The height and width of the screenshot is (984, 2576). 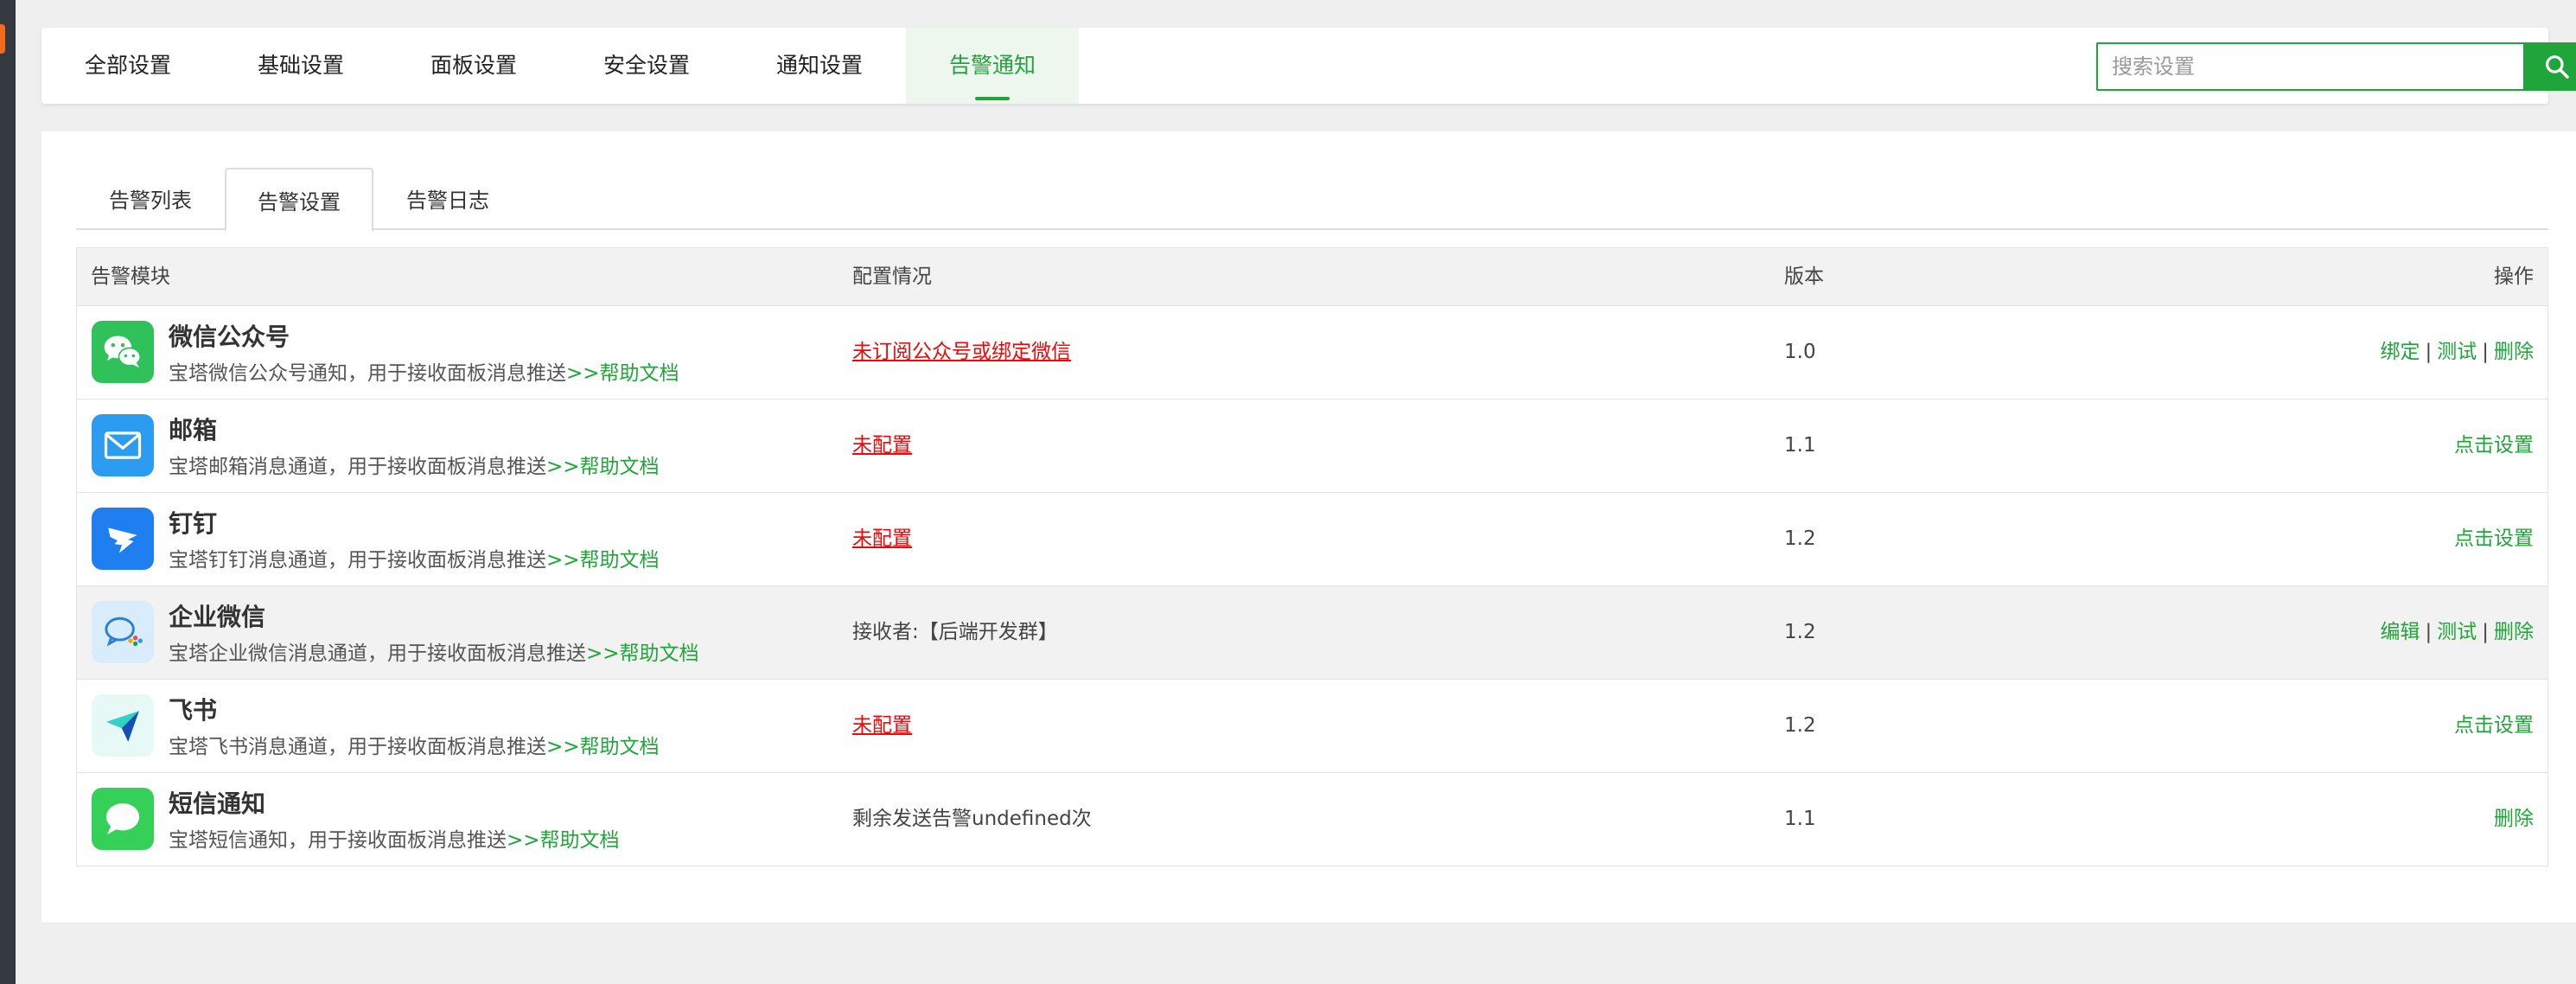 I want to click on module-description: 宝塔飞书消息通道，用于接收面板消息推送>>帮助文档, so click(x=414, y=747).